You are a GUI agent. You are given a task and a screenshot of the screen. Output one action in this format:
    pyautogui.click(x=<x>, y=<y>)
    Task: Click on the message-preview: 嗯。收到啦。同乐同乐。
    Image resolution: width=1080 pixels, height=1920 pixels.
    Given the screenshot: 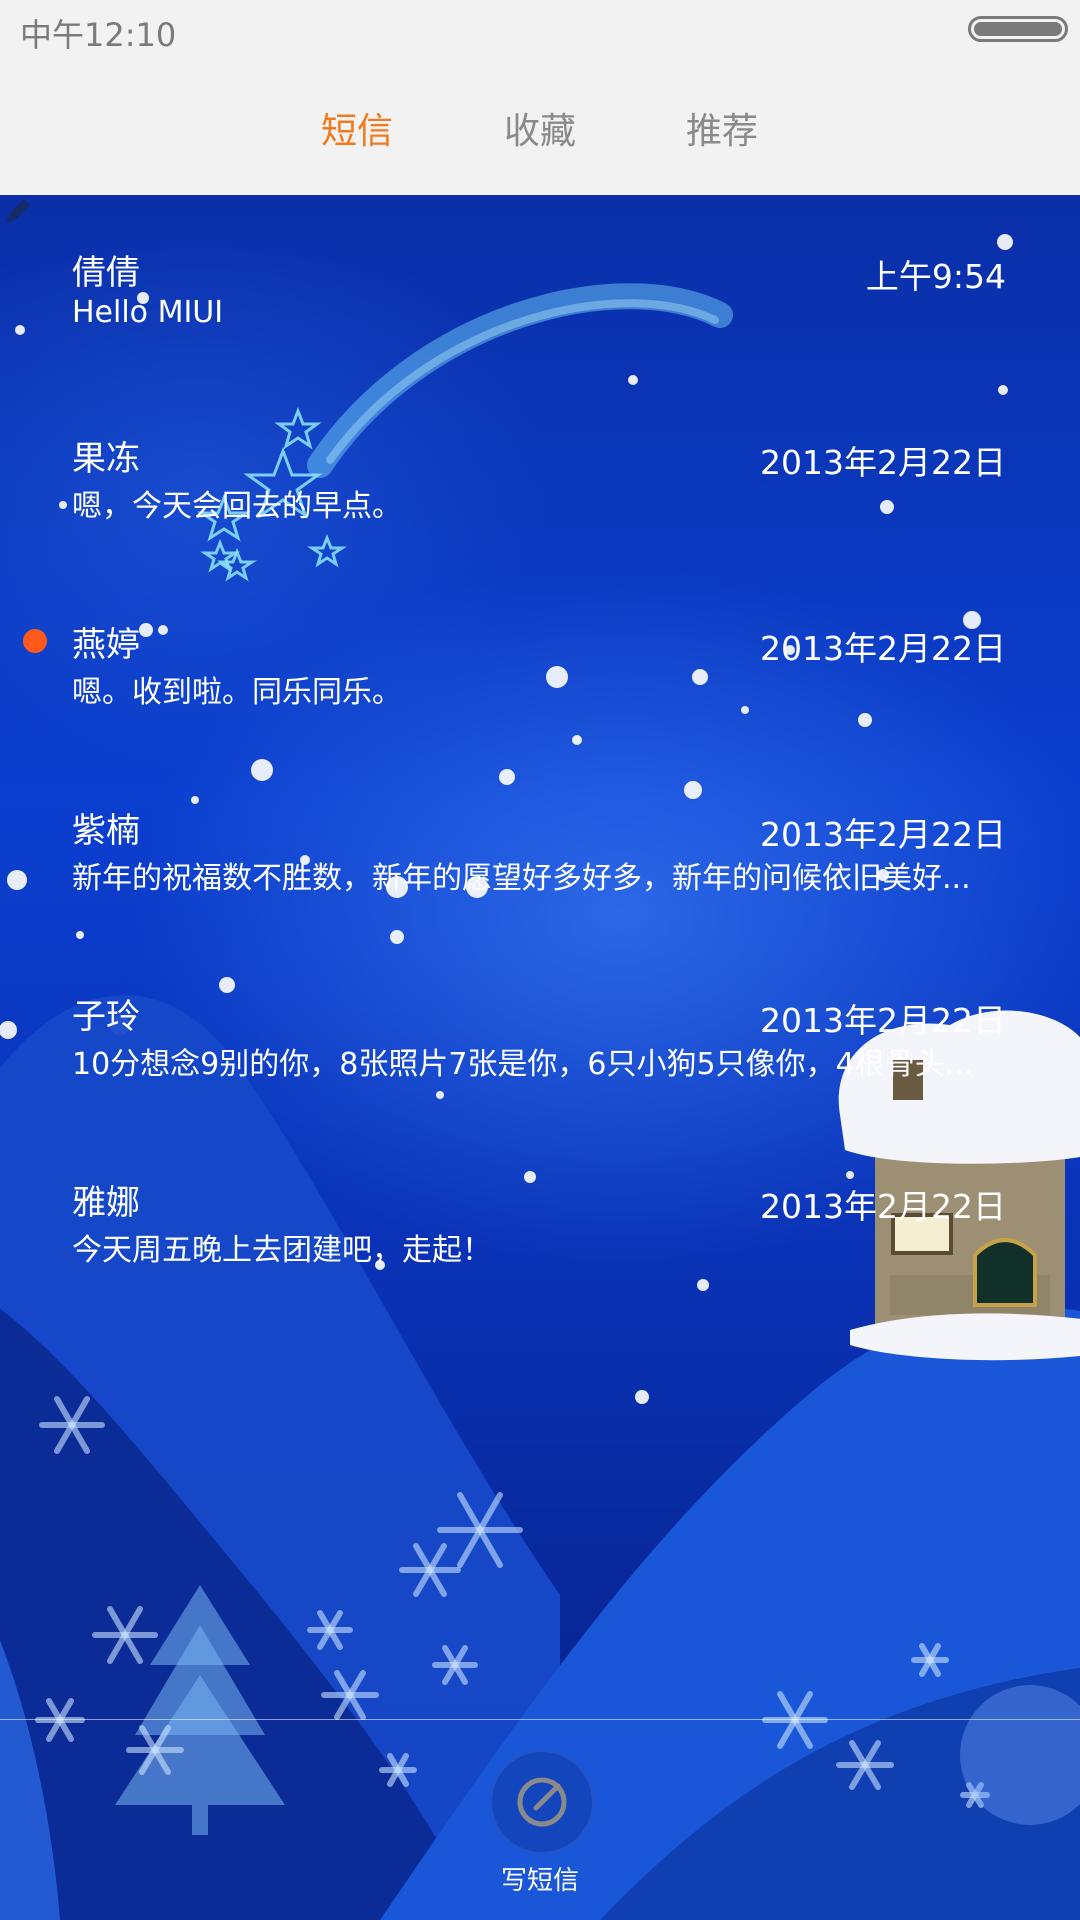 What is the action you would take?
    pyautogui.click(x=237, y=692)
    